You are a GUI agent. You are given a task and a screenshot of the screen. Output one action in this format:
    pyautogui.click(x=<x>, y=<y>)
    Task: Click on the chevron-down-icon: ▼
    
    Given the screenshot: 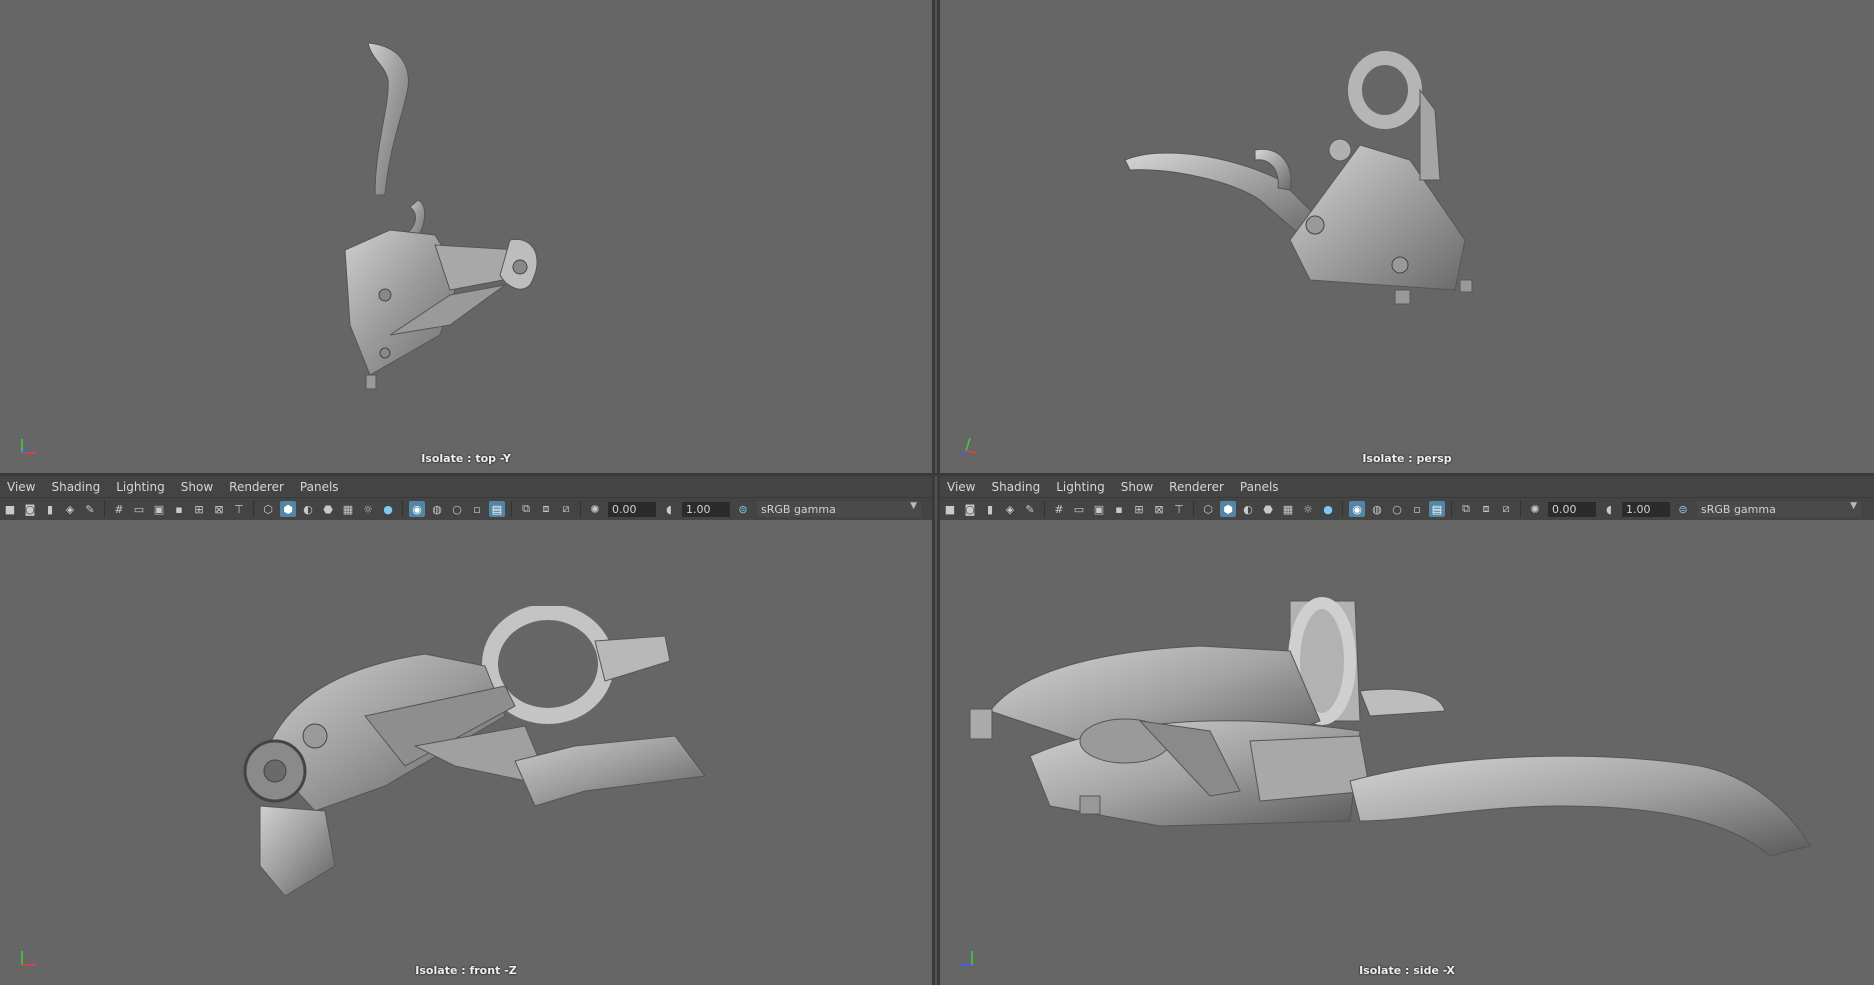 What is the action you would take?
    pyautogui.click(x=913, y=506)
    